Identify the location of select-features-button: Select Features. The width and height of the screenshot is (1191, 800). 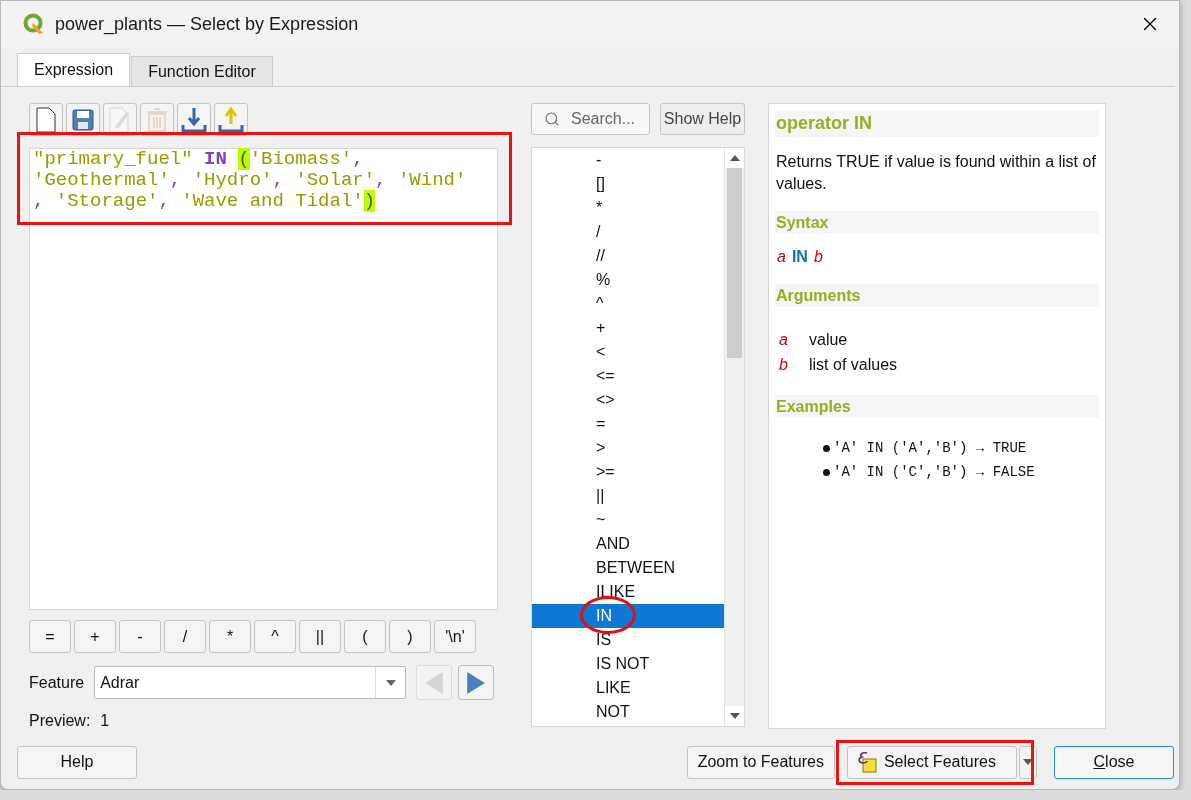
(931, 762).